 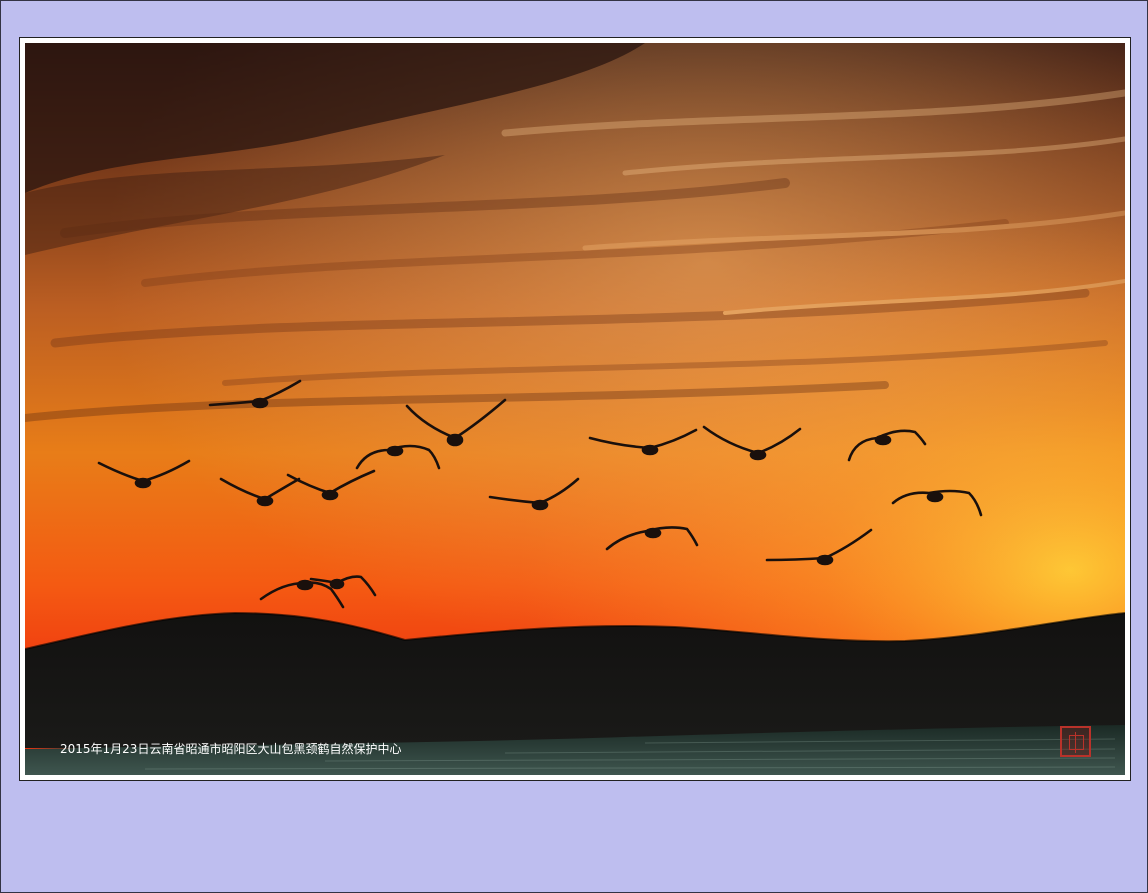 What do you see at coordinates (231, 749) in the screenshot?
I see `photo-caption: 2015年1月23日云南省昭通市昭阳区大山包黑颈鹤自然保护中心` at bounding box center [231, 749].